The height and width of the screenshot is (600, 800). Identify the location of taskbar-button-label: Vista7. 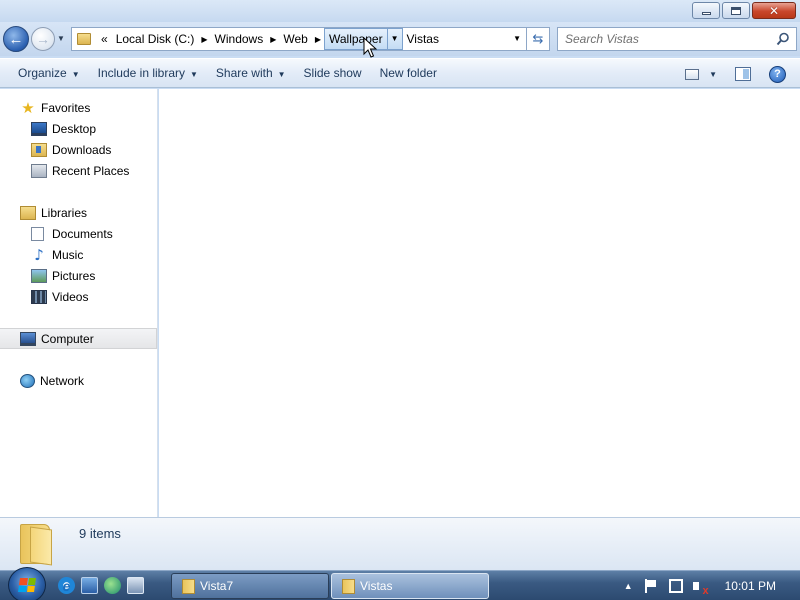
(217, 586).